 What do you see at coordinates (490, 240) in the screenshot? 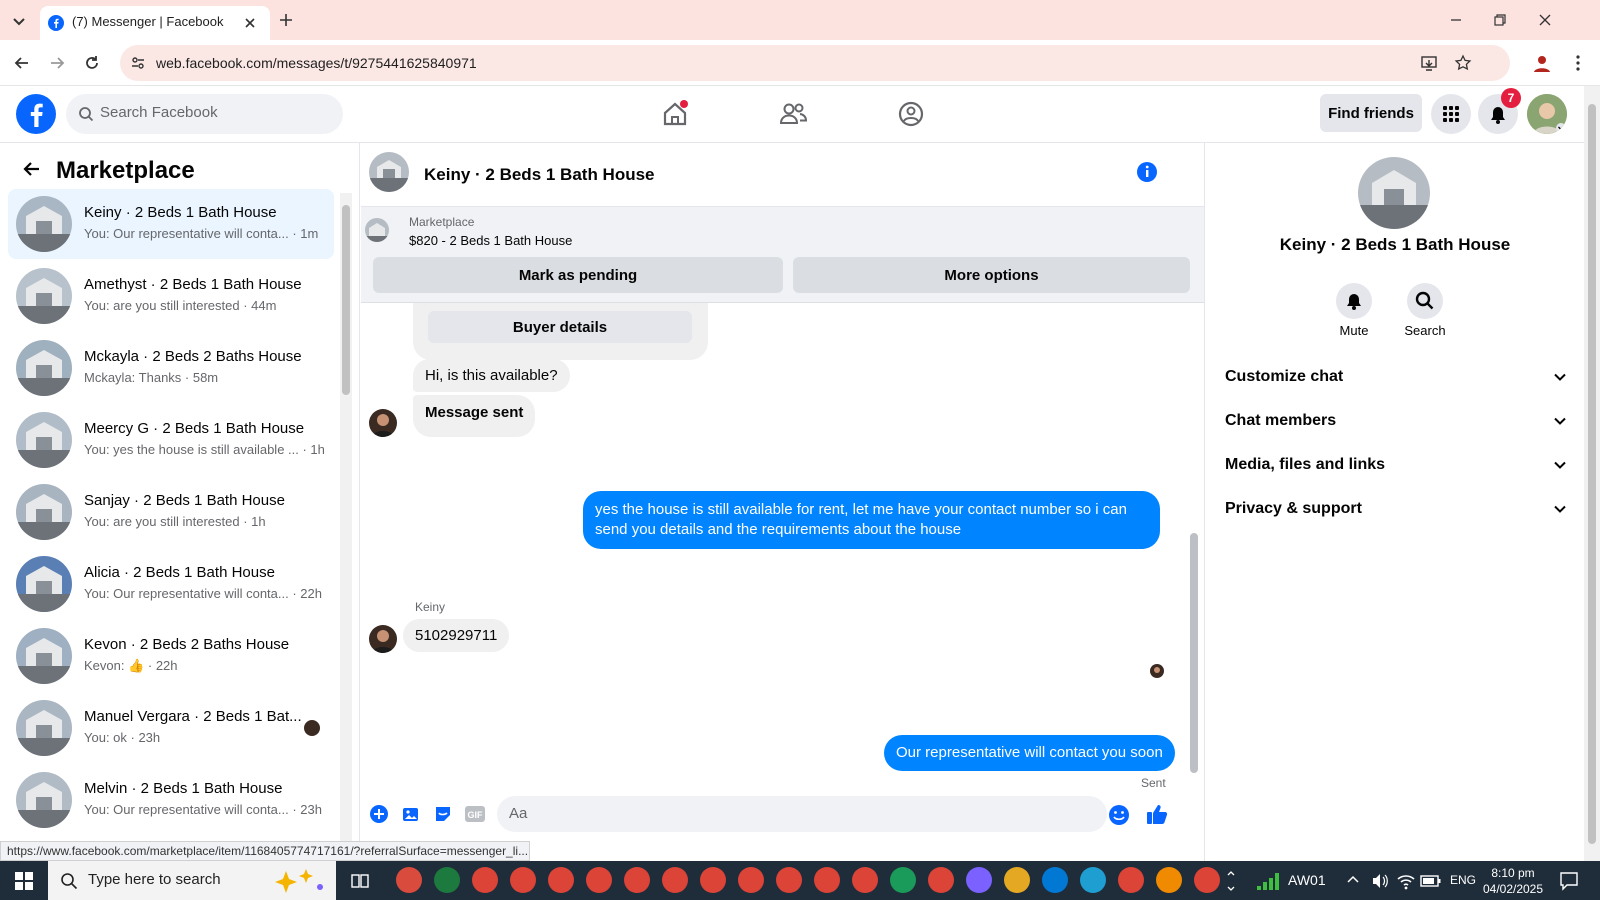
I see `listing-price-title: $820 - 2 Beds 1 Bath House` at bounding box center [490, 240].